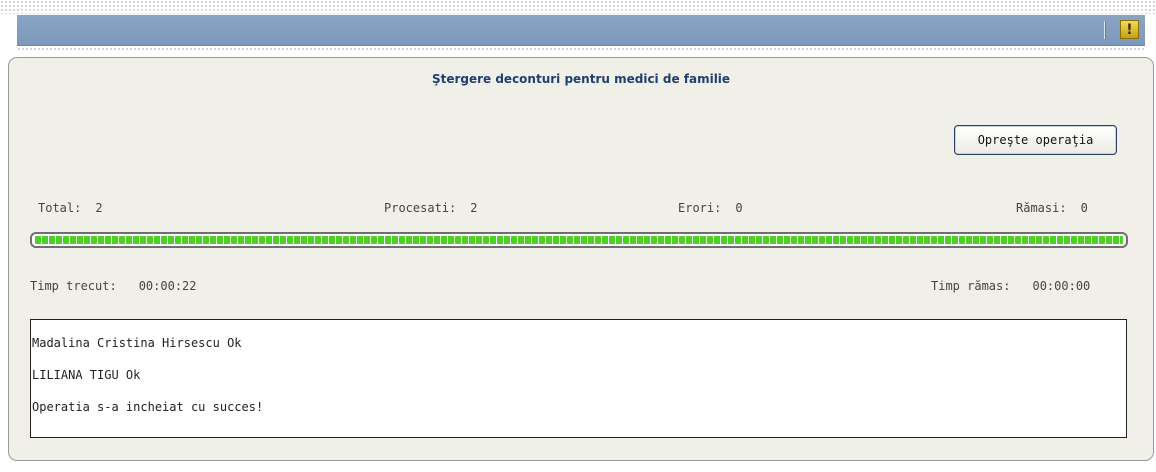 The height and width of the screenshot is (472, 1156). I want to click on dotted-divider, so click(581, 49).